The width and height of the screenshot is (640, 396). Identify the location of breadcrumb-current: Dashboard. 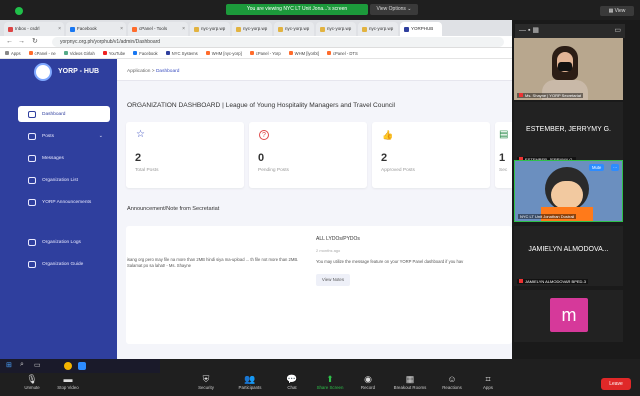
(167, 71).